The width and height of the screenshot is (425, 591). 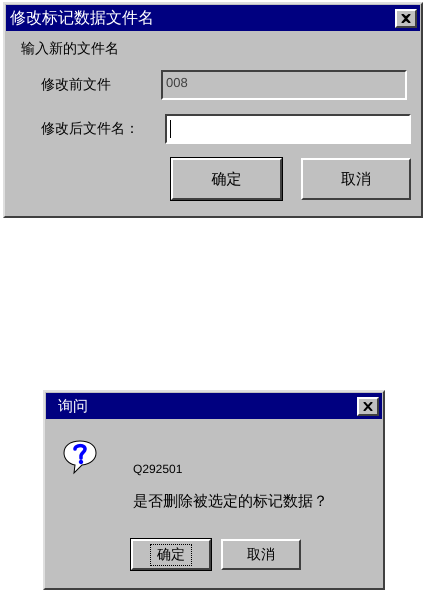 I want to click on field-label: 修改后文件名：, so click(x=90, y=129).